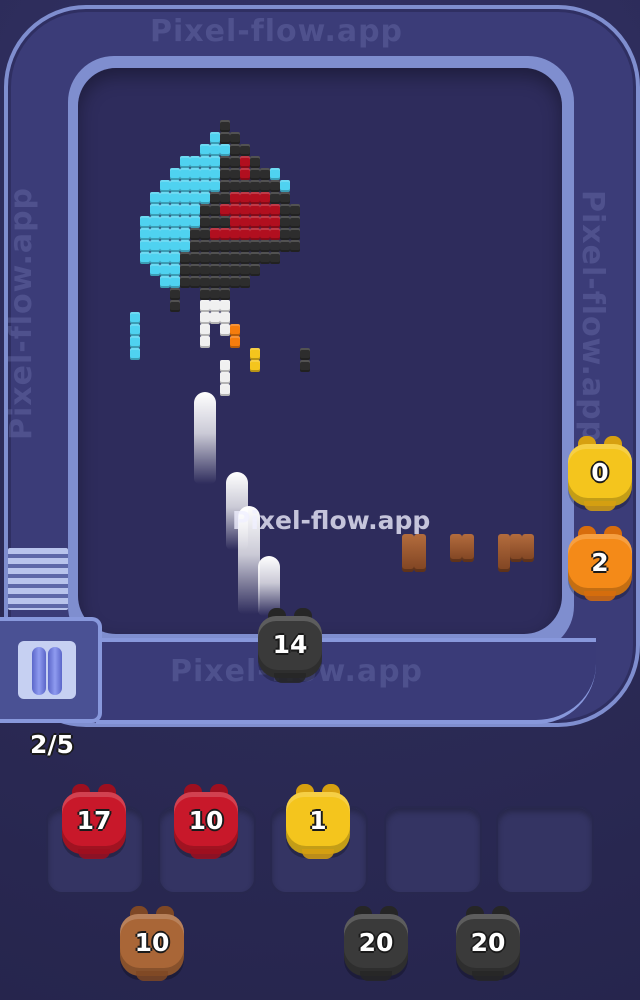  What do you see at coordinates (52, 744) in the screenshot?
I see `level-progress: 2/5` at bounding box center [52, 744].